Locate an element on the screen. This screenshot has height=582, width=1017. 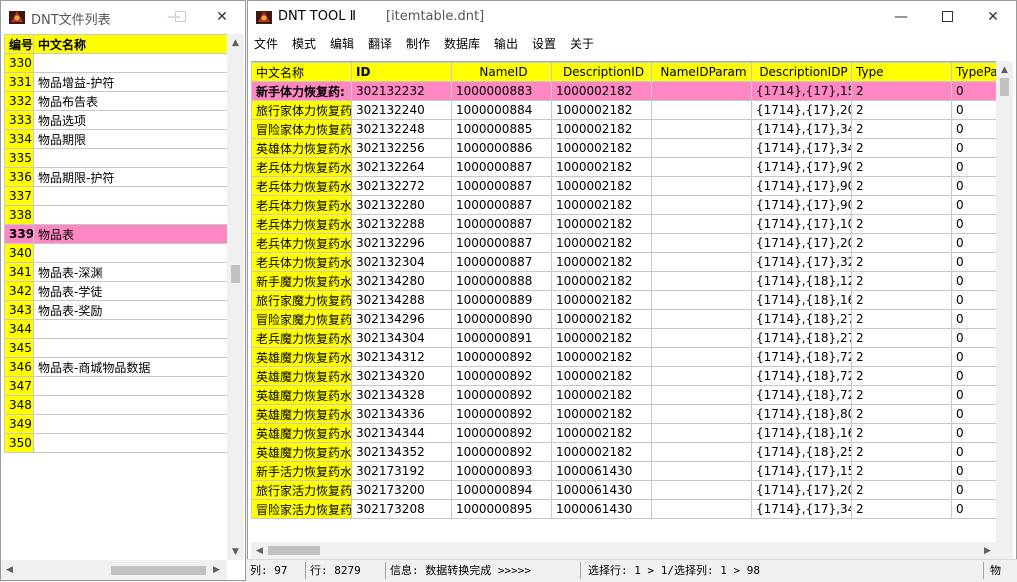
row-number: 338 is located at coordinates (19, 215).